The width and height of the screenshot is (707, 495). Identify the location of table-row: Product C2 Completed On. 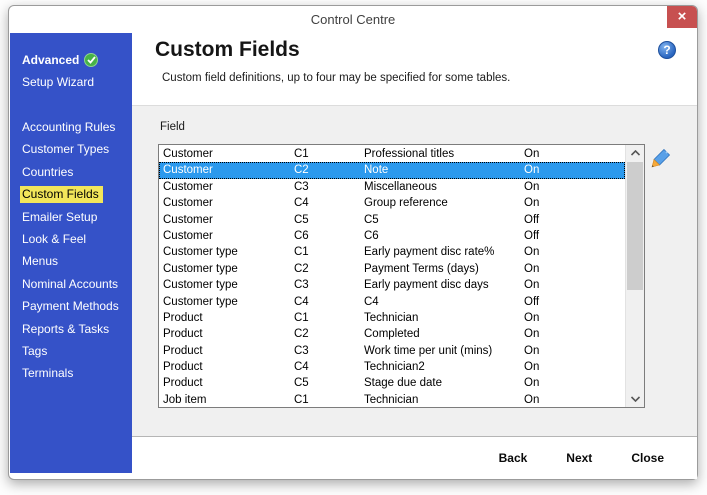
(392, 334).